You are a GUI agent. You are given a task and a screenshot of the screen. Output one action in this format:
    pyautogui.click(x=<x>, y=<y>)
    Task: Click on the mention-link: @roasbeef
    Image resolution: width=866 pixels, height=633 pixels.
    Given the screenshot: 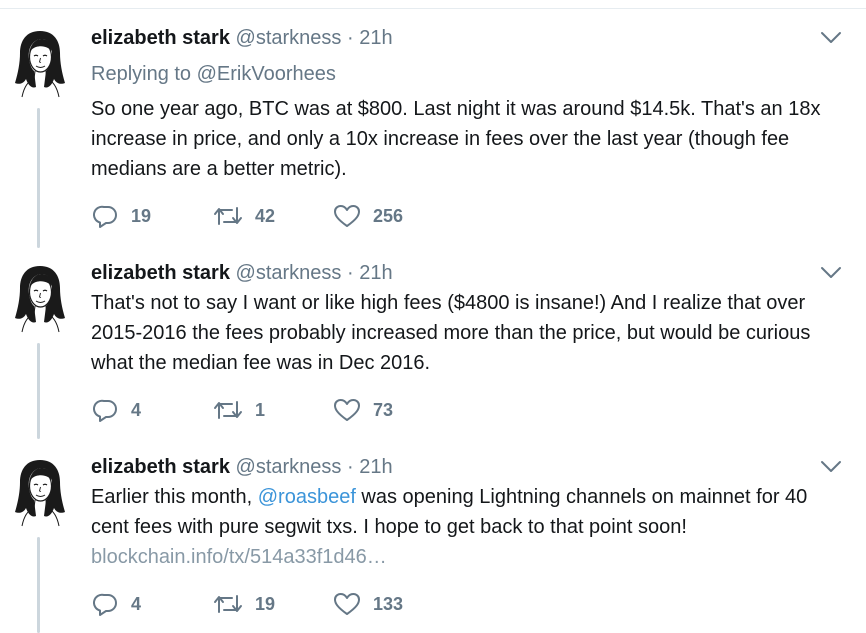 What is the action you would take?
    pyautogui.click(x=307, y=497)
    